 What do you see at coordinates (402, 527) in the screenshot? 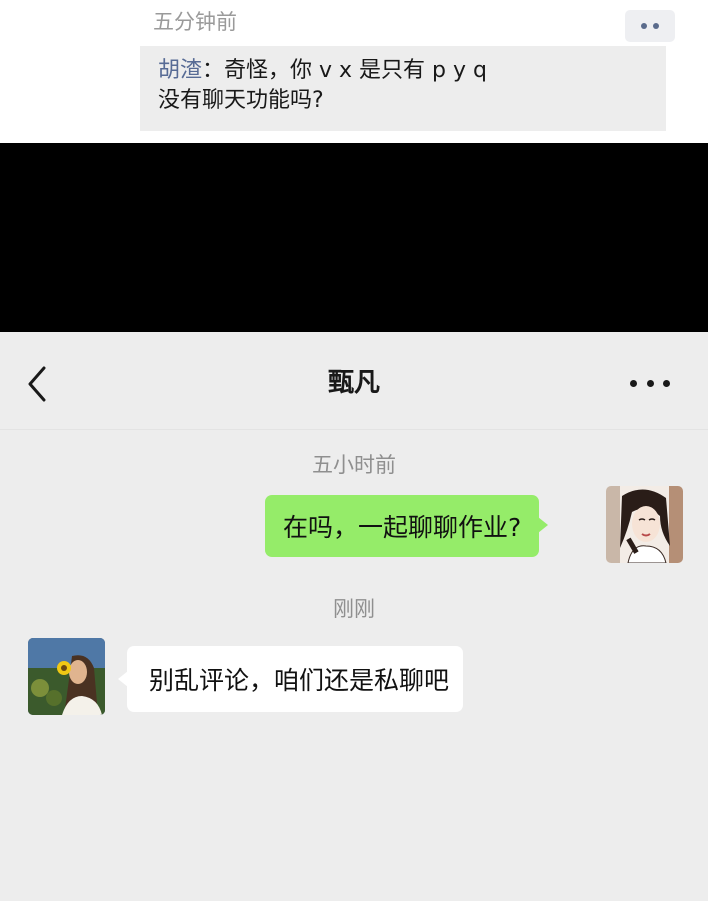
I see `my-message-text: 在吗，一起聊聊作业?` at bounding box center [402, 527].